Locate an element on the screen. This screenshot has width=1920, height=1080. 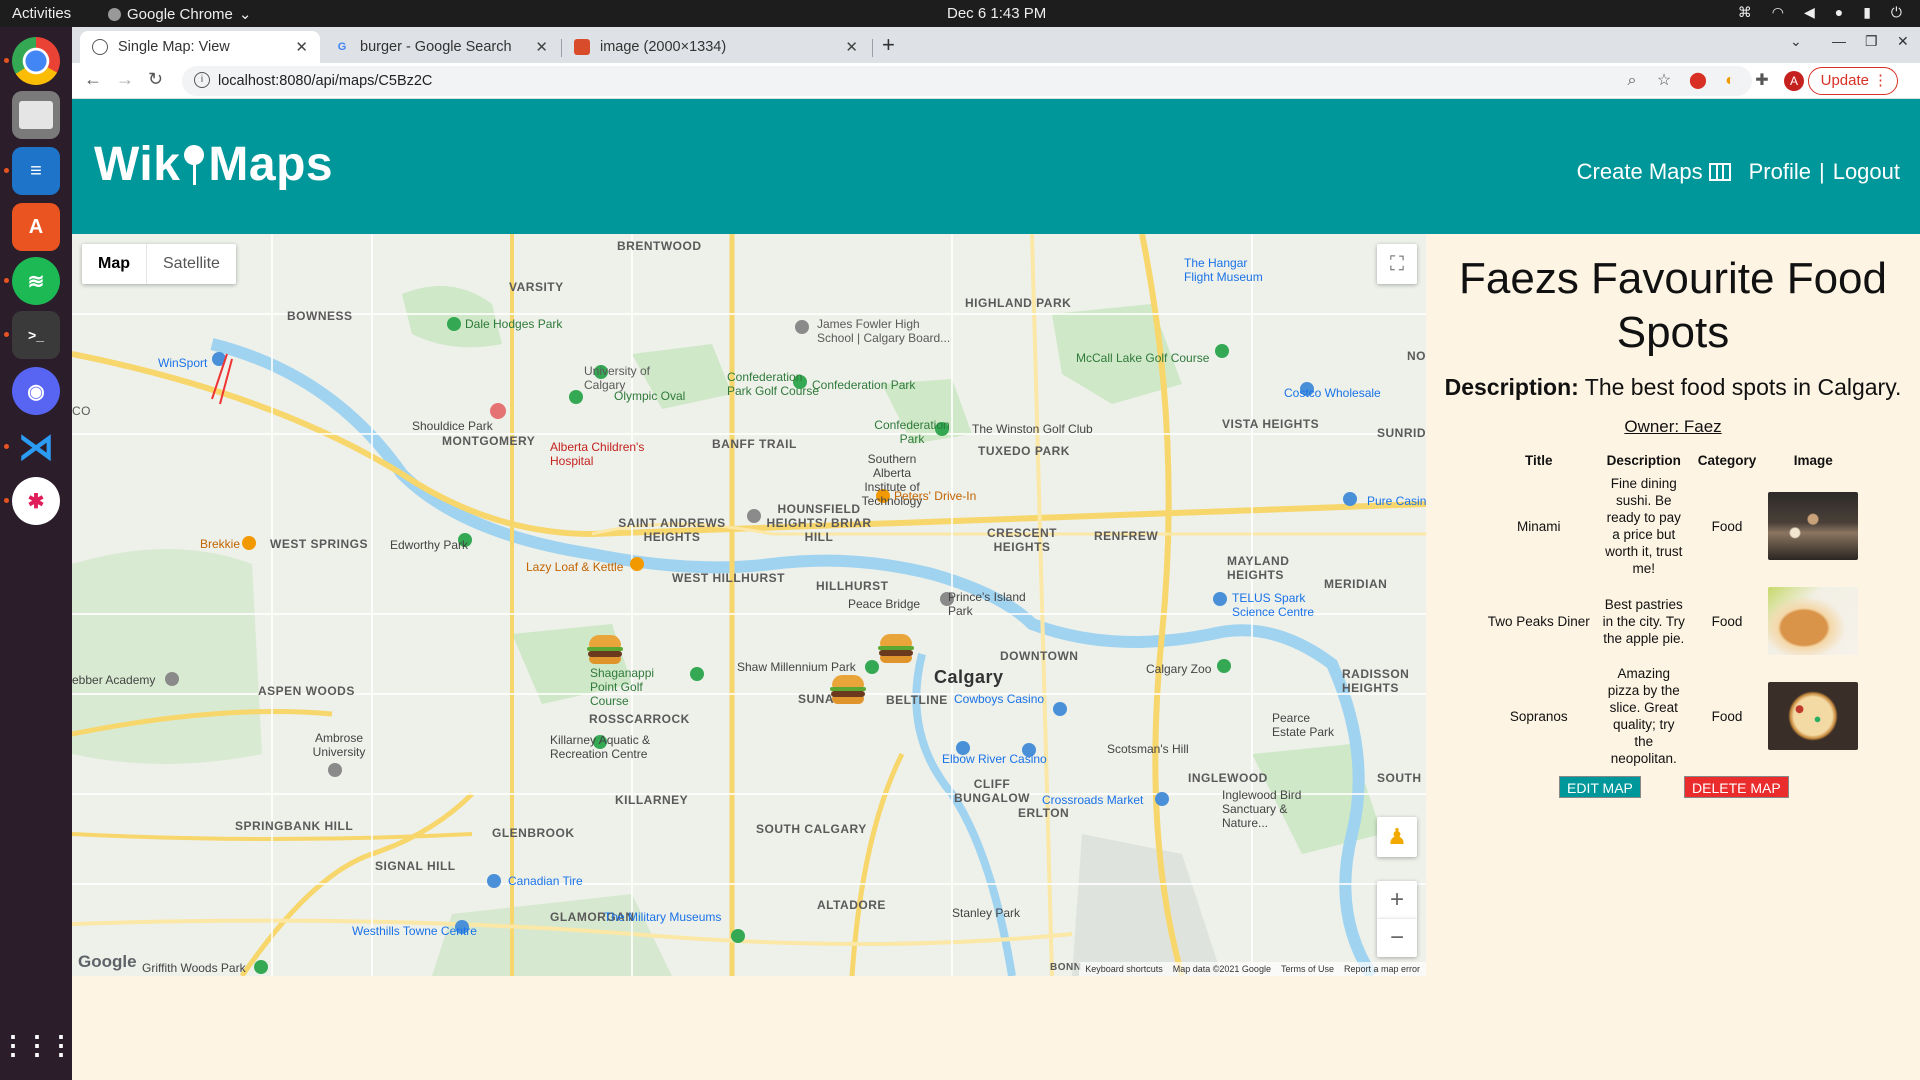
map-label: VISTA HEIGHTS is located at coordinates (1271, 424).